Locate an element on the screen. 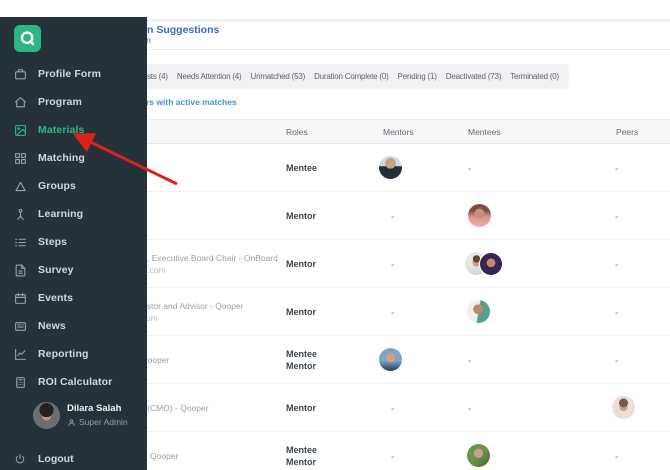  tab-duration-complete: Duration Complete (0) is located at coordinates (351, 76).